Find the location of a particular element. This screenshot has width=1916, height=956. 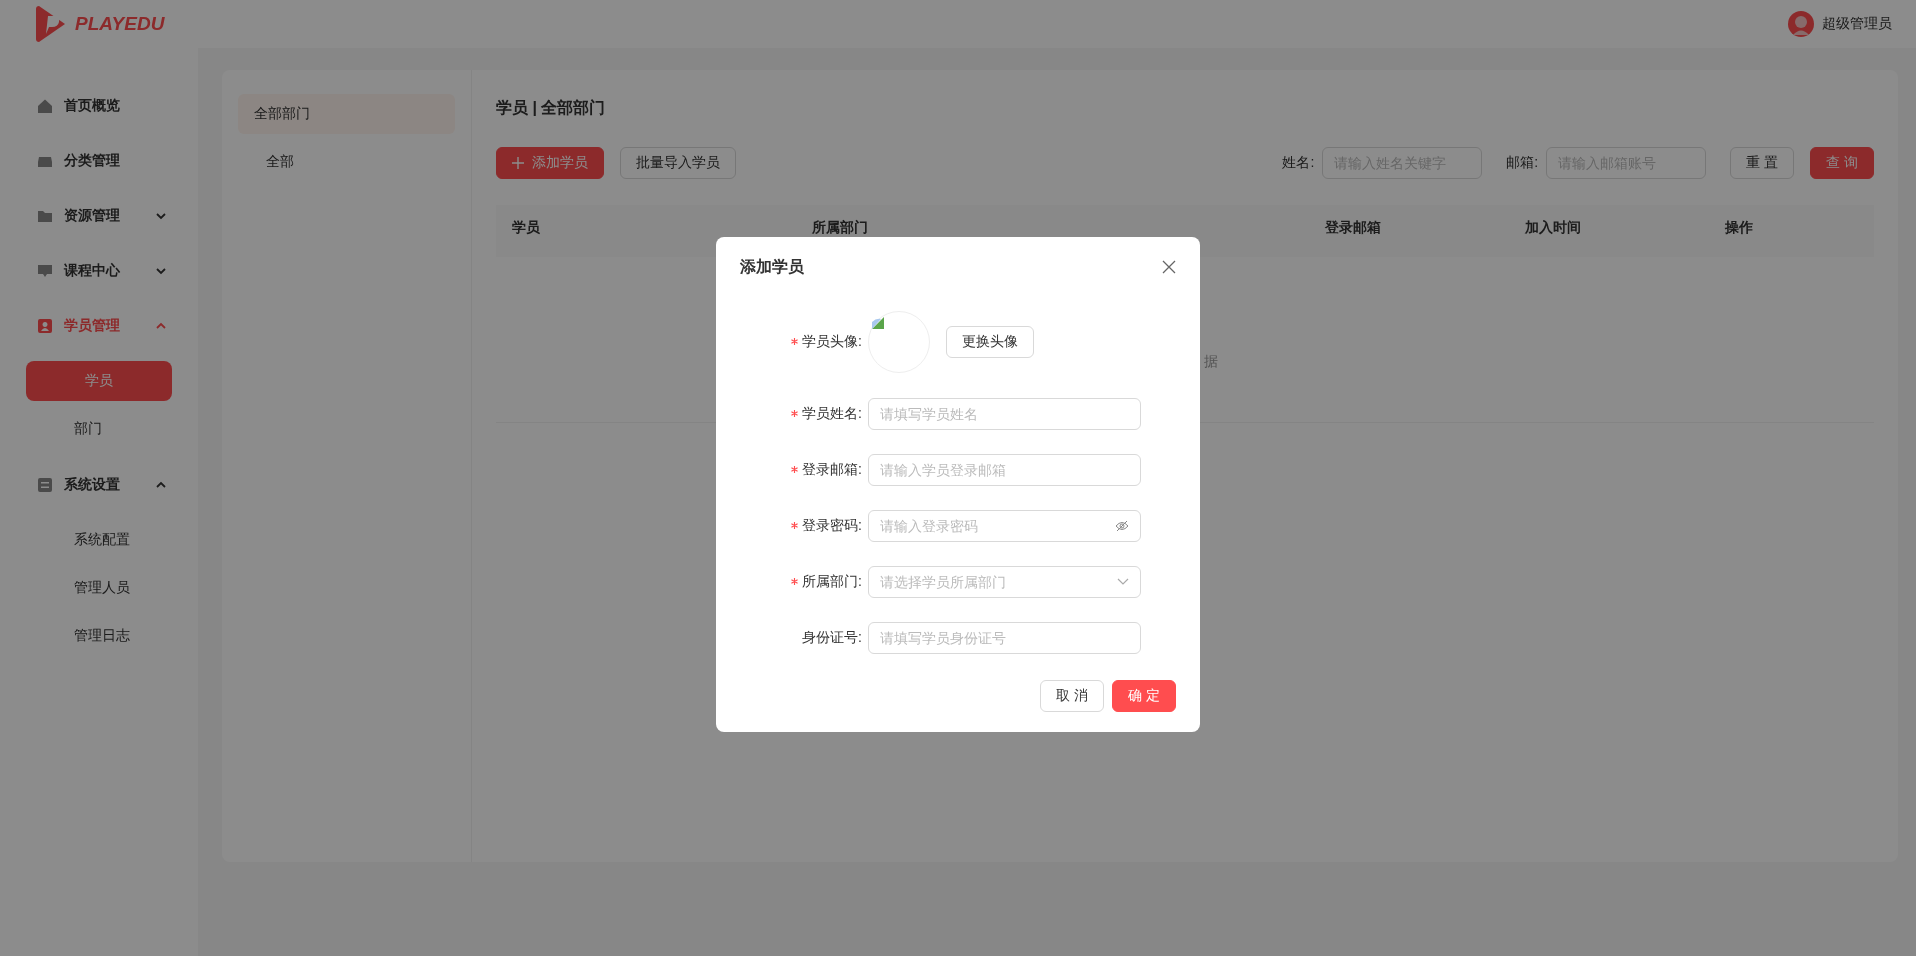

user-icon is located at coordinates (45, 325).